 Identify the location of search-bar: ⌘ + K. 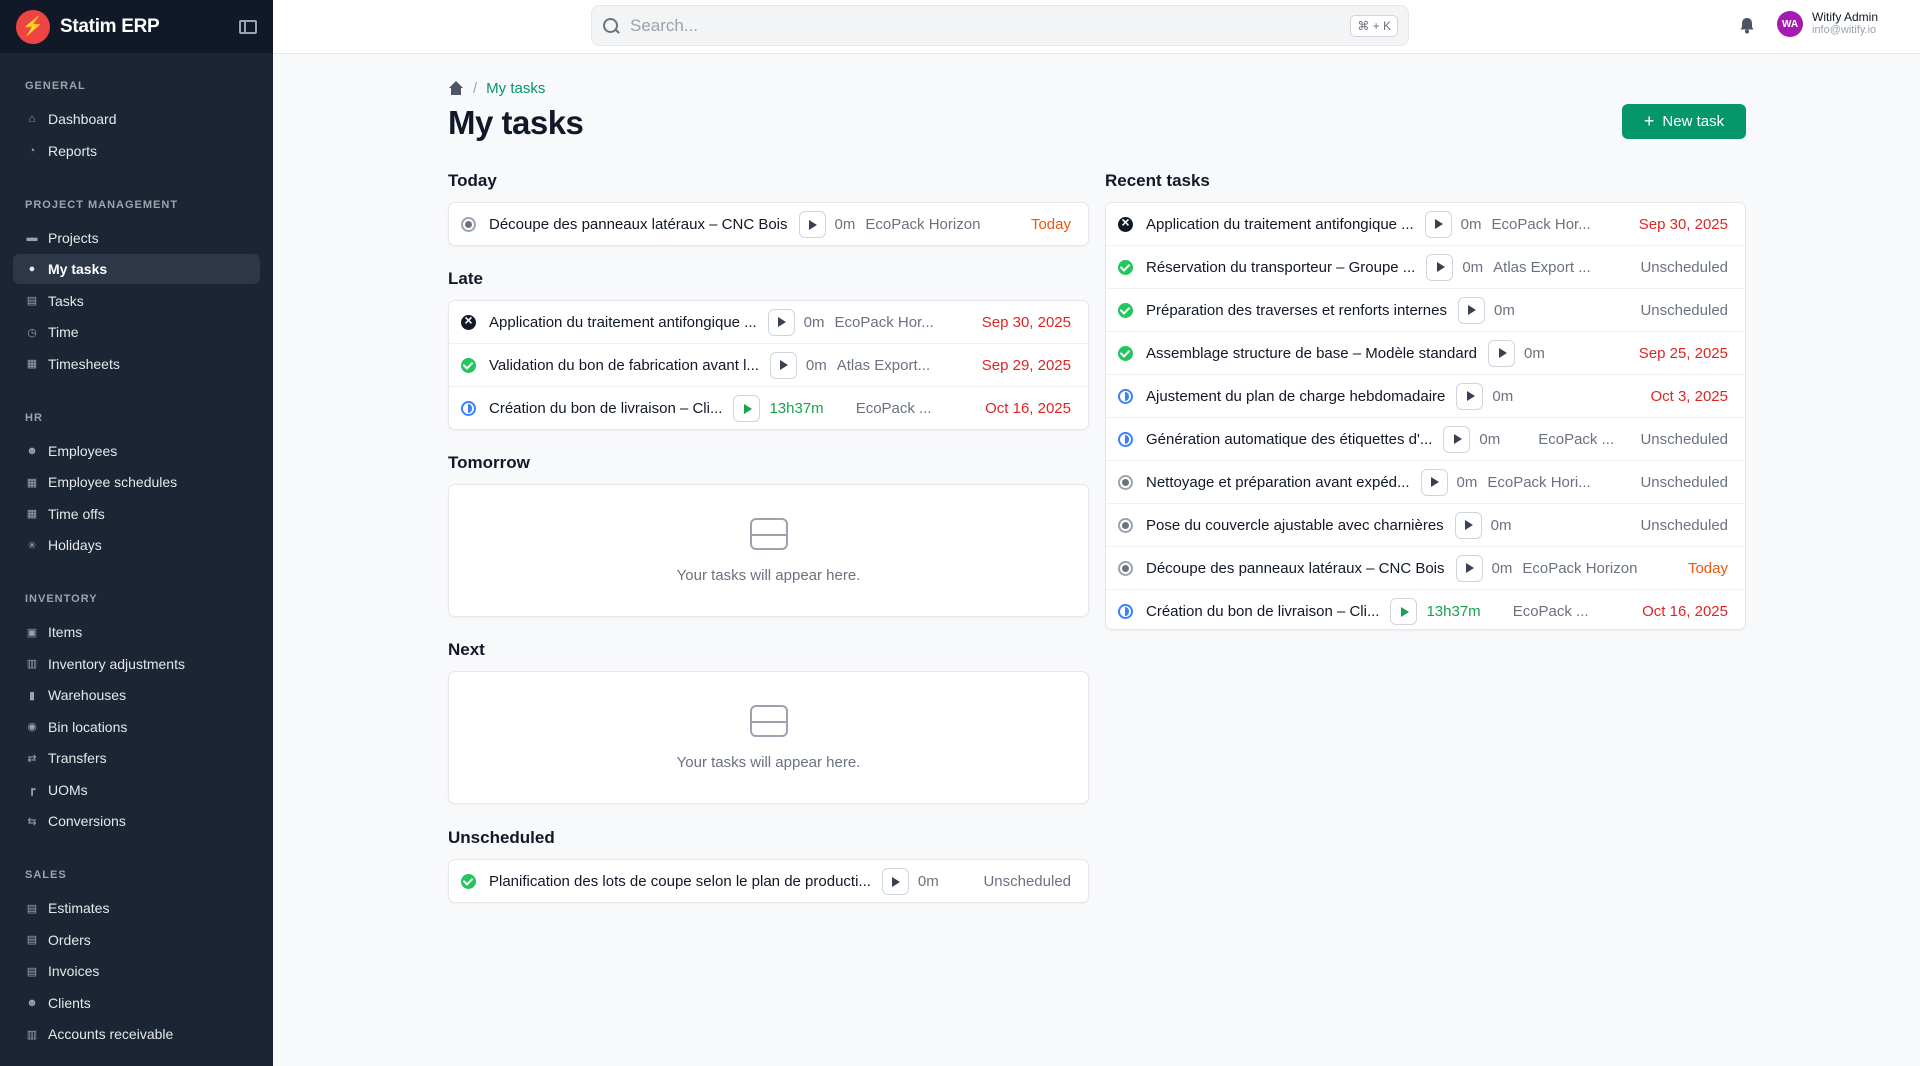
(1000, 25).